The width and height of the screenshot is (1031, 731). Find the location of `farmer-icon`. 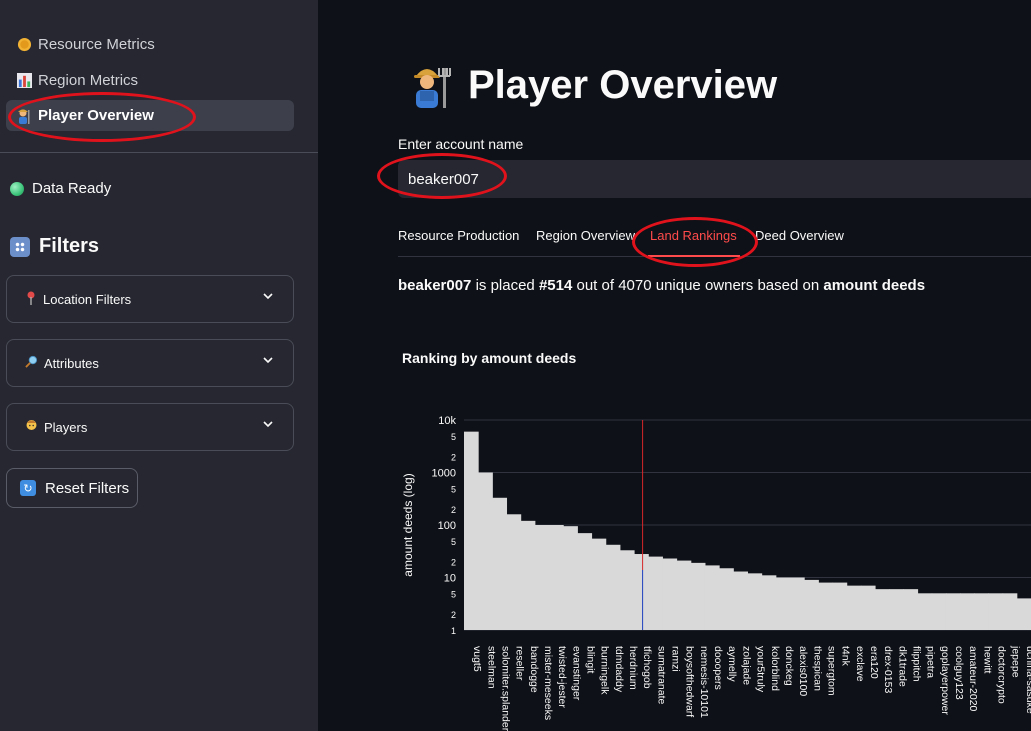

farmer-icon is located at coordinates (431, 85).